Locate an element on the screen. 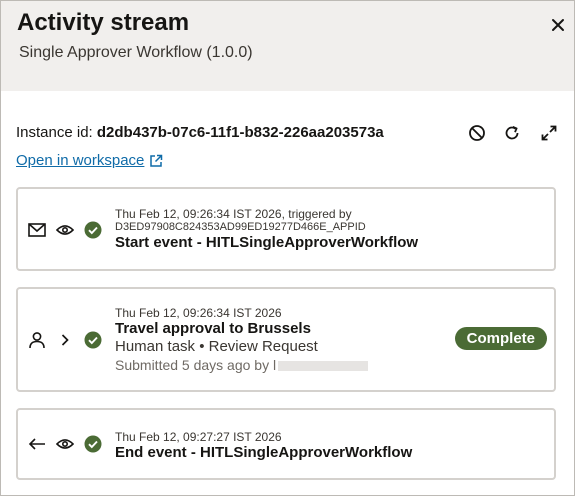 This screenshot has width=575, height=496. expand-details-button is located at coordinates (65, 340).